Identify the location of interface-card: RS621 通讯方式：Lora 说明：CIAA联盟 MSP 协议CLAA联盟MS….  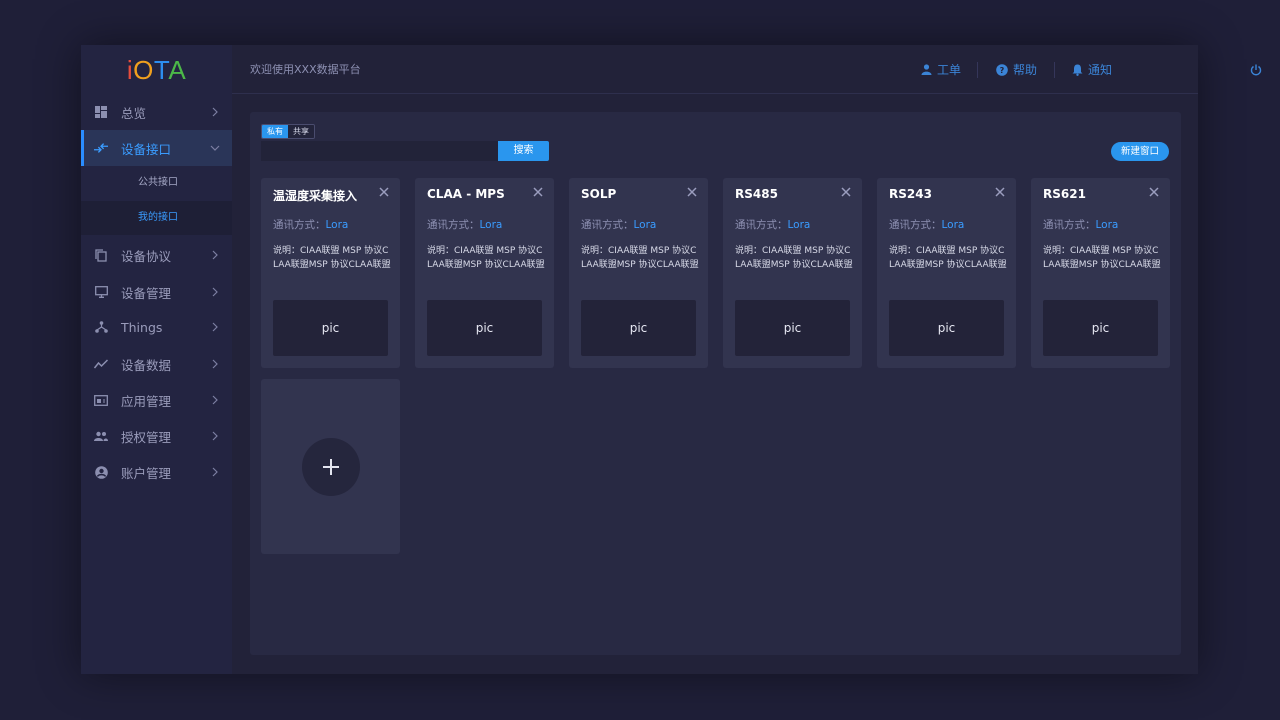
(1100, 273).